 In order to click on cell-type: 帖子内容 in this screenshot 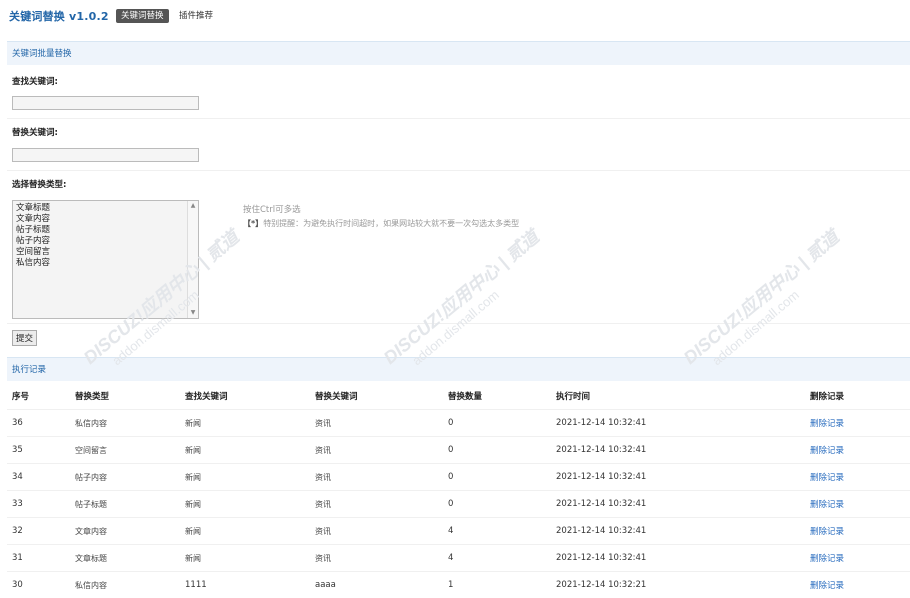, I will do `click(125, 477)`.